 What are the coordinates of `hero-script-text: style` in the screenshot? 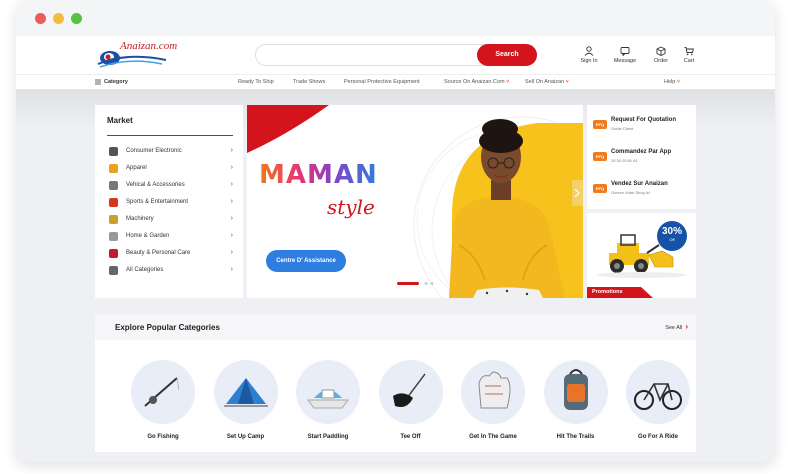 It's located at (351, 207).